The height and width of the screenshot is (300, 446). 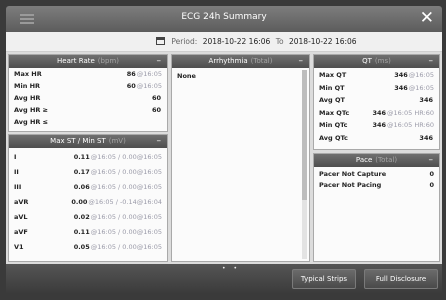 I want to click on row-label: Avg HR ≥, so click(x=31, y=110).